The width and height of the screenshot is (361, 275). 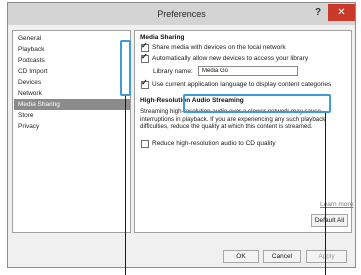 What do you see at coordinates (72, 104) in the screenshot?
I see `sidebar-item-media-sharing: Media Sharing` at bounding box center [72, 104].